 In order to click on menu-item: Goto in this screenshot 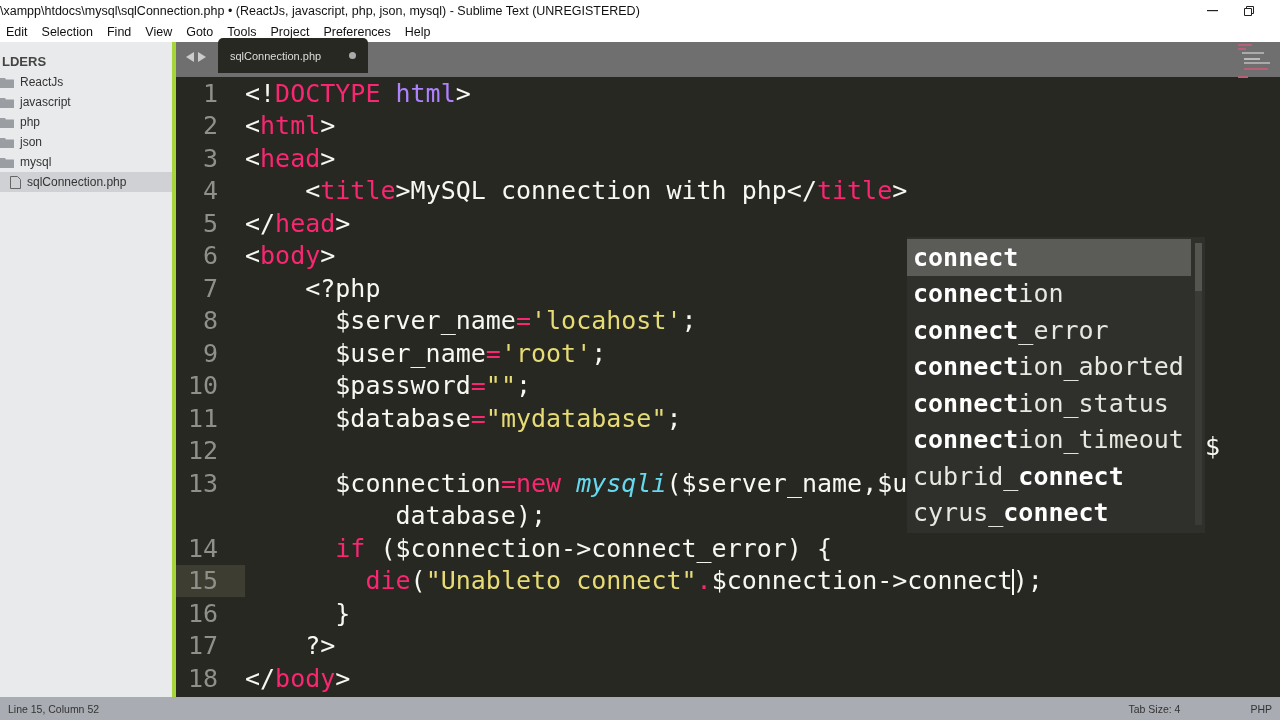, I will do `click(203, 32)`.